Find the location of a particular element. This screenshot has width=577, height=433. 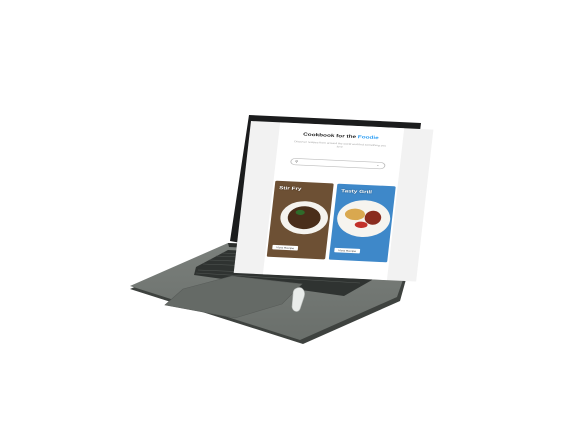

card-title: Tasty Grill is located at coordinates (356, 191).